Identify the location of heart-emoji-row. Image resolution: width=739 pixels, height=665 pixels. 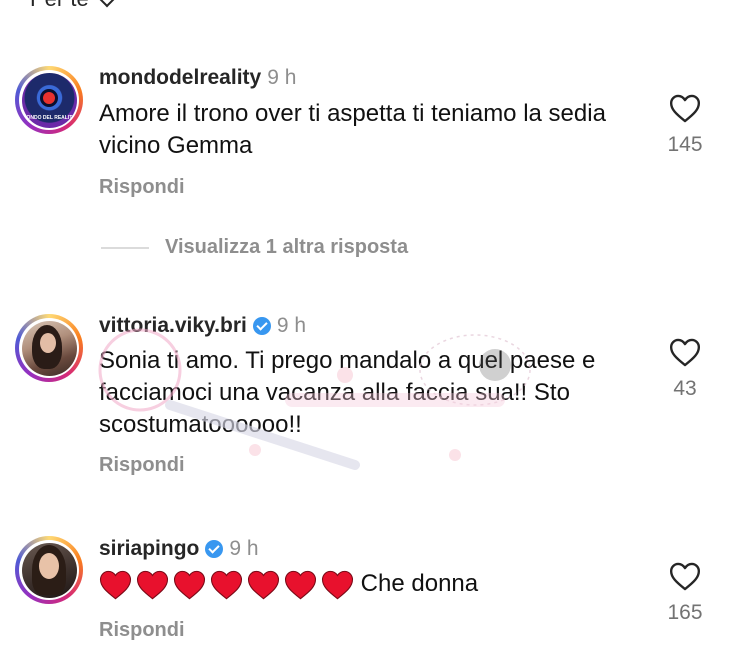
(226, 585).